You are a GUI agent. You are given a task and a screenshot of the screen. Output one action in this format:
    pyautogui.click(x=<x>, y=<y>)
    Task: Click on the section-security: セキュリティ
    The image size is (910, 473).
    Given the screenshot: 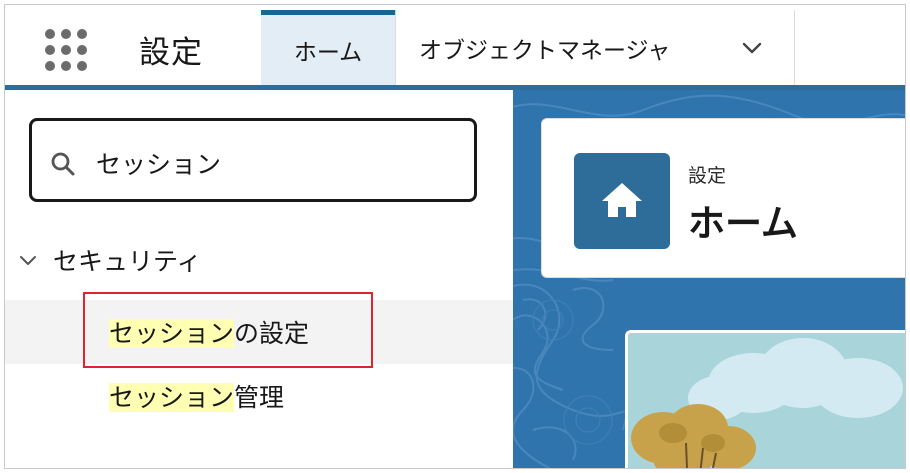 What is the action you would take?
    pyautogui.click(x=109, y=260)
    